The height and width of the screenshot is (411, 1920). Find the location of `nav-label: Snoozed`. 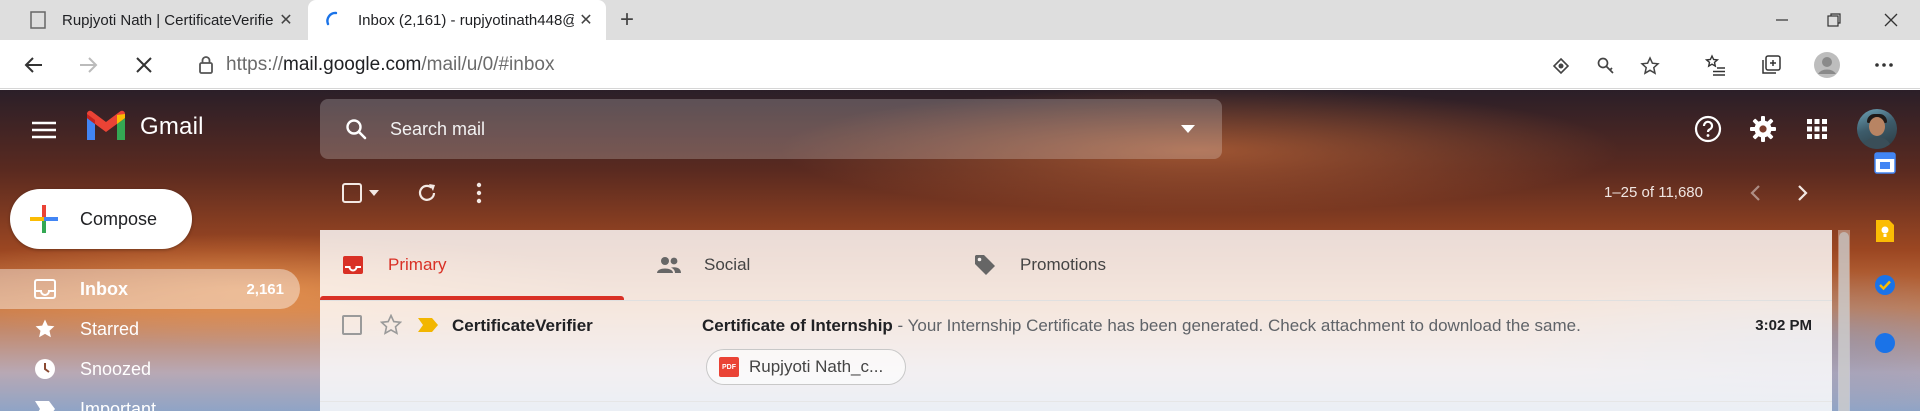

nav-label: Snoozed is located at coordinates (116, 368).